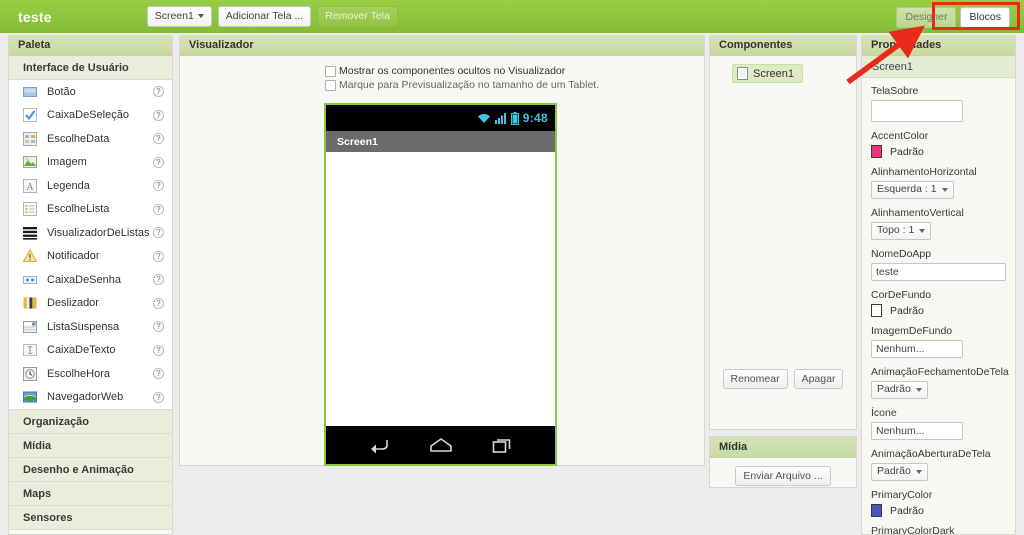 The width and height of the screenshot is (1024, 535). What do you see at coordinates (90, 163) in the screenshot?
I see `palette-item-imagem: Imagem?` at bounding box center [90, 163].